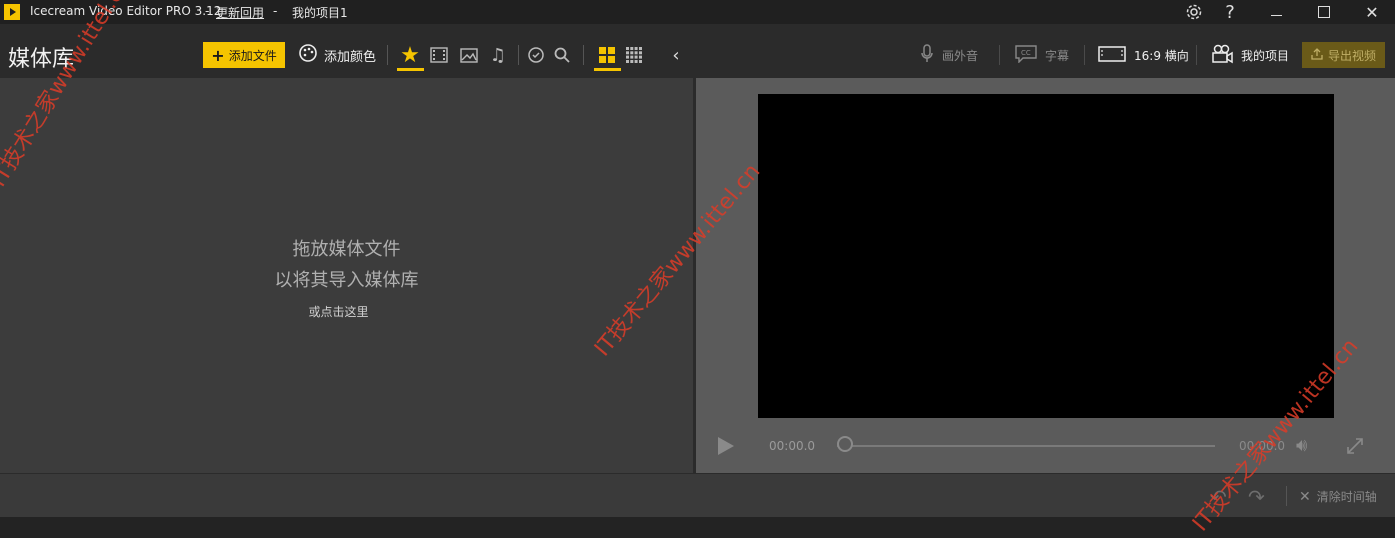  I want to click on timeline-divider, so click(1286, 496).